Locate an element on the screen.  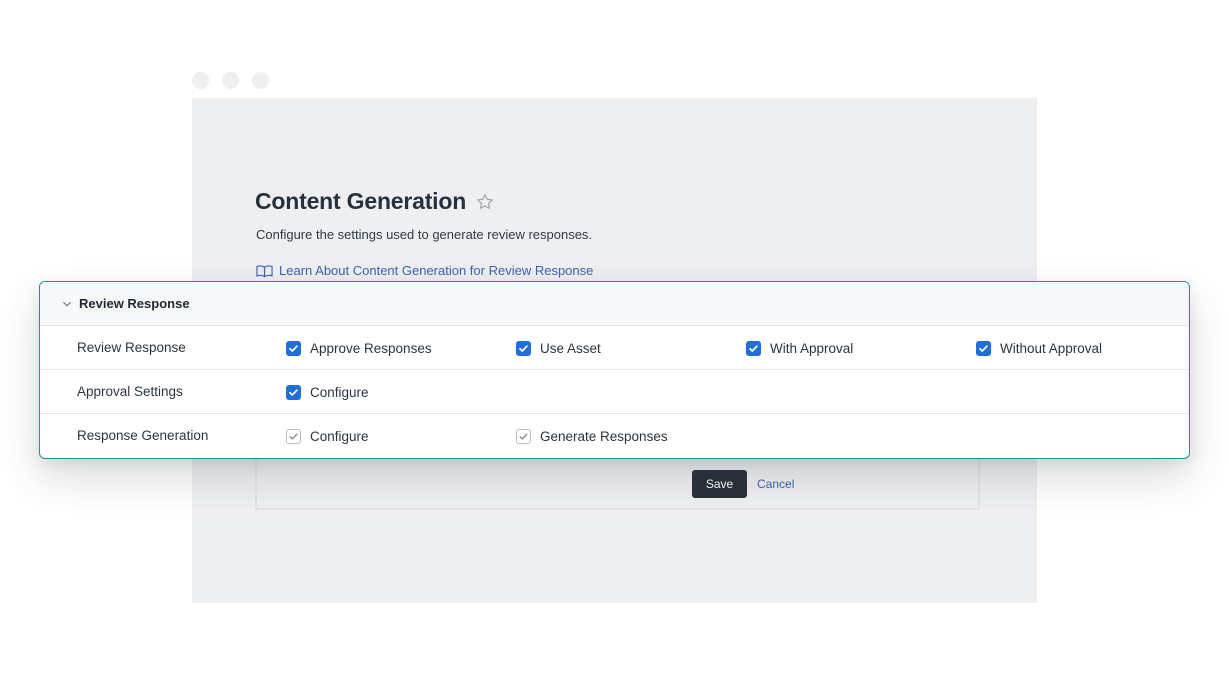
checkbox-use-asset: Use Asset is located at coordinates (558, 348).